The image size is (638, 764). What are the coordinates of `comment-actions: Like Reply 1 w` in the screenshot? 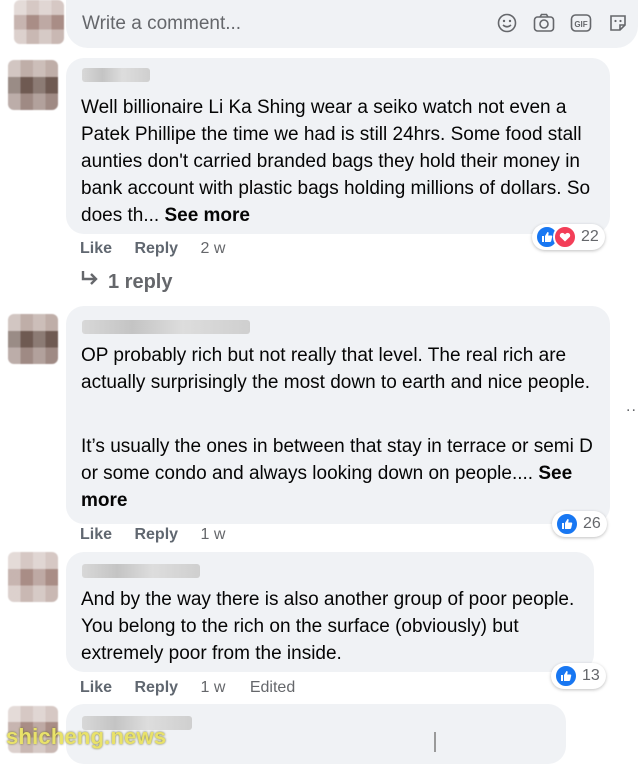 It's located at (162, 535).